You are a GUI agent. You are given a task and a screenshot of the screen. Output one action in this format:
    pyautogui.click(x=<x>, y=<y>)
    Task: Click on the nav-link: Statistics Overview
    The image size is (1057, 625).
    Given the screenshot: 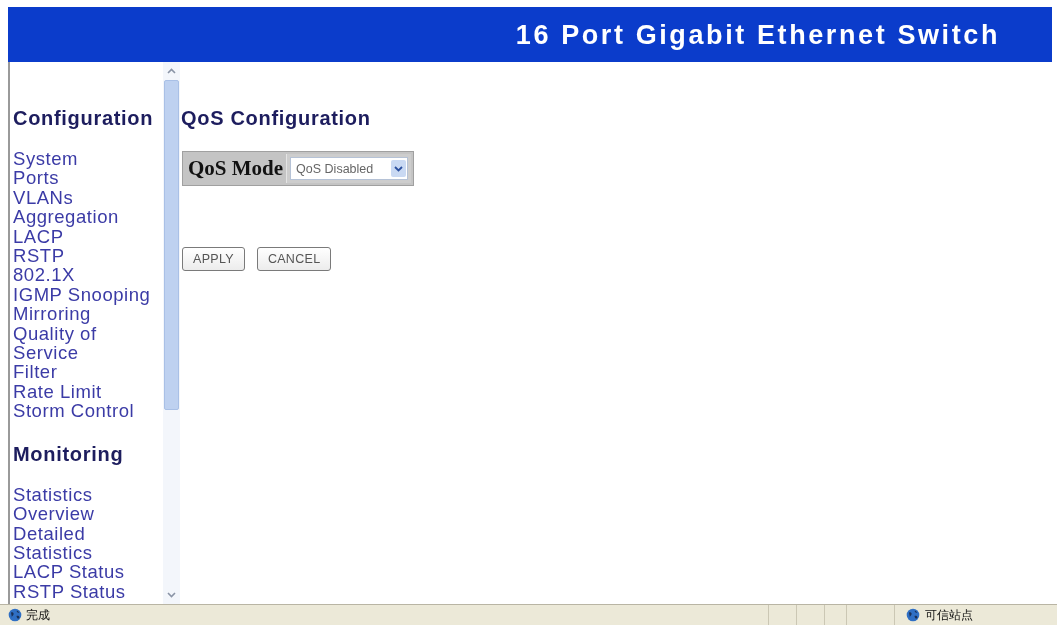 What is the action you would take?
    pyautogui.click(x=88, y=504)
    